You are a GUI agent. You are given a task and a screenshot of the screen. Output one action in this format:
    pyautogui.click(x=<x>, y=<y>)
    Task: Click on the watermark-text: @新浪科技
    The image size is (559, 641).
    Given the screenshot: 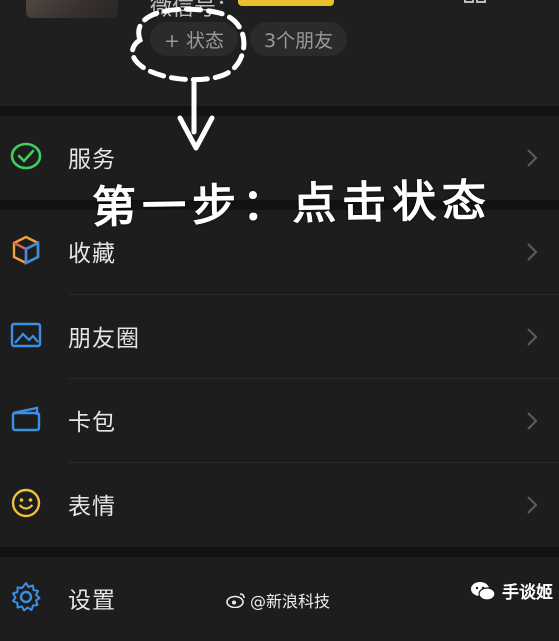 What is the action you would take?
    pyautogui.click(x=290, y=601)
    